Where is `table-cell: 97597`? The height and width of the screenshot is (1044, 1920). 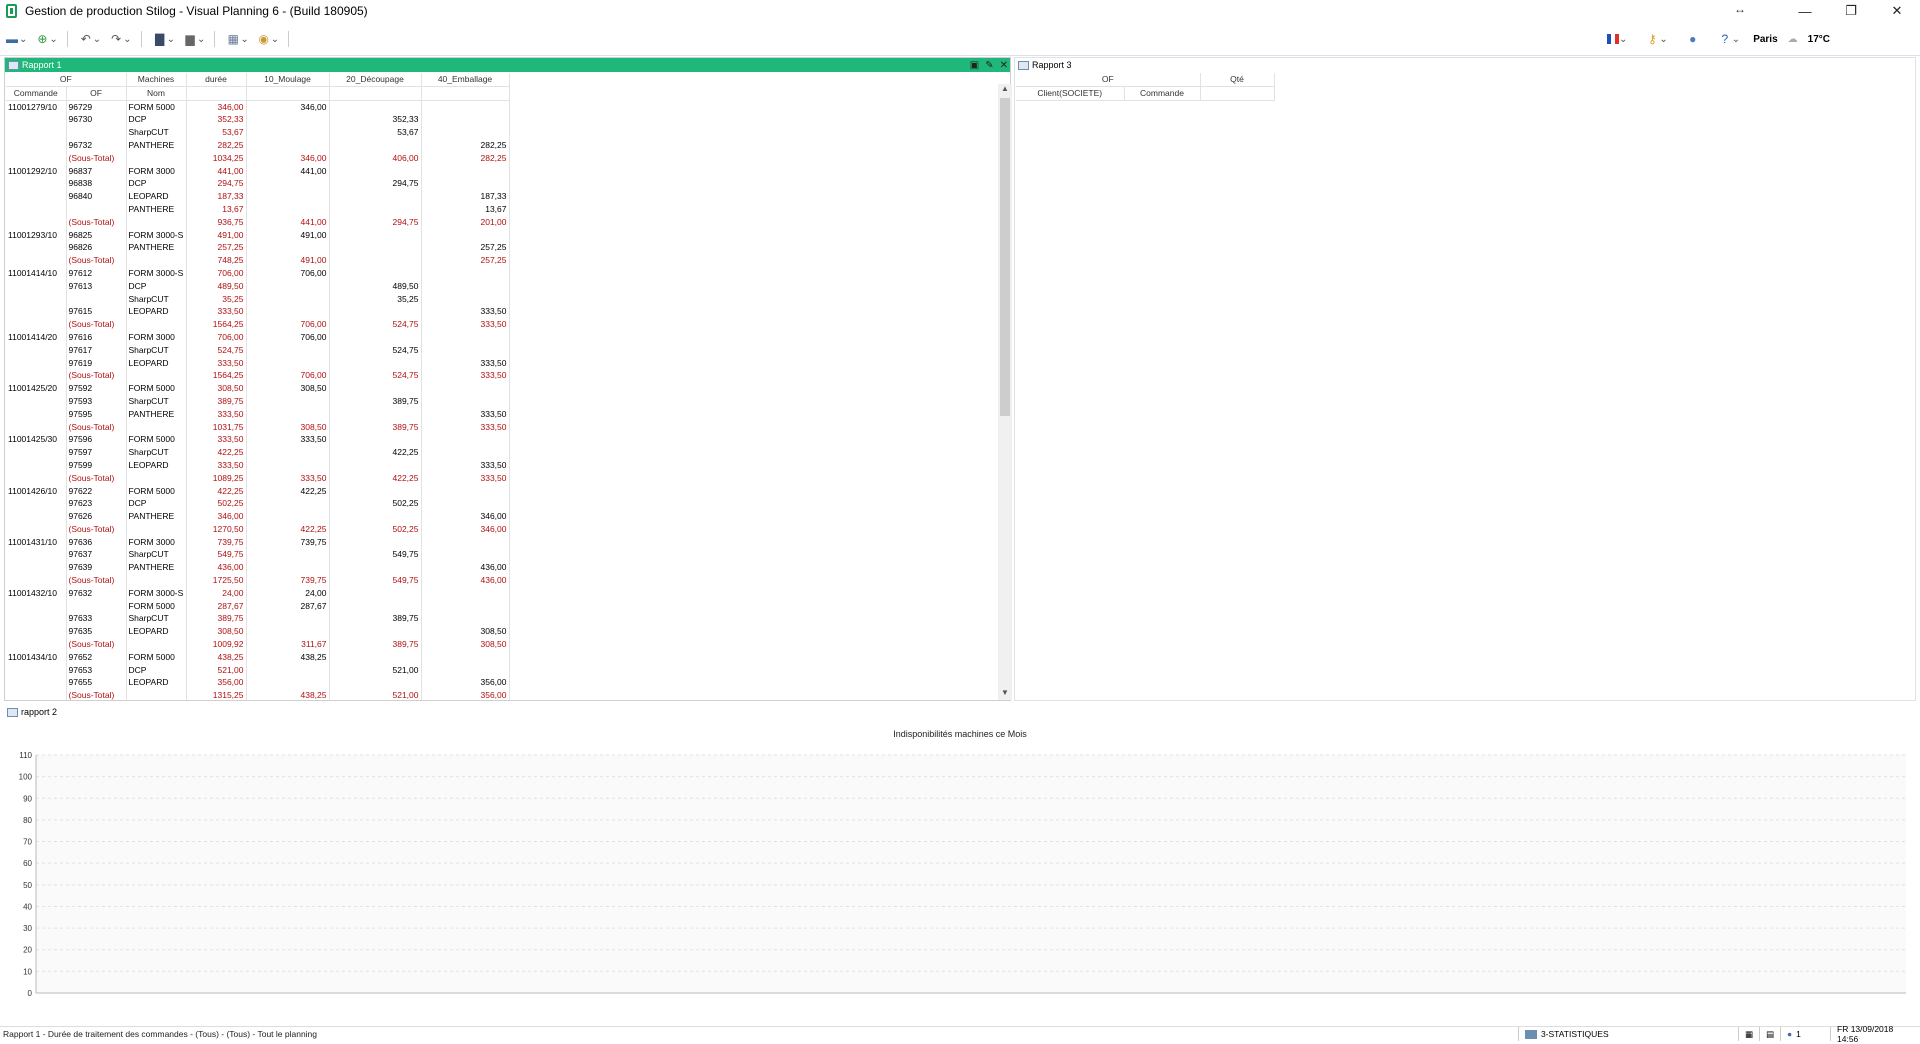
table-cell: 97597 is located at coordinates (96, 452).